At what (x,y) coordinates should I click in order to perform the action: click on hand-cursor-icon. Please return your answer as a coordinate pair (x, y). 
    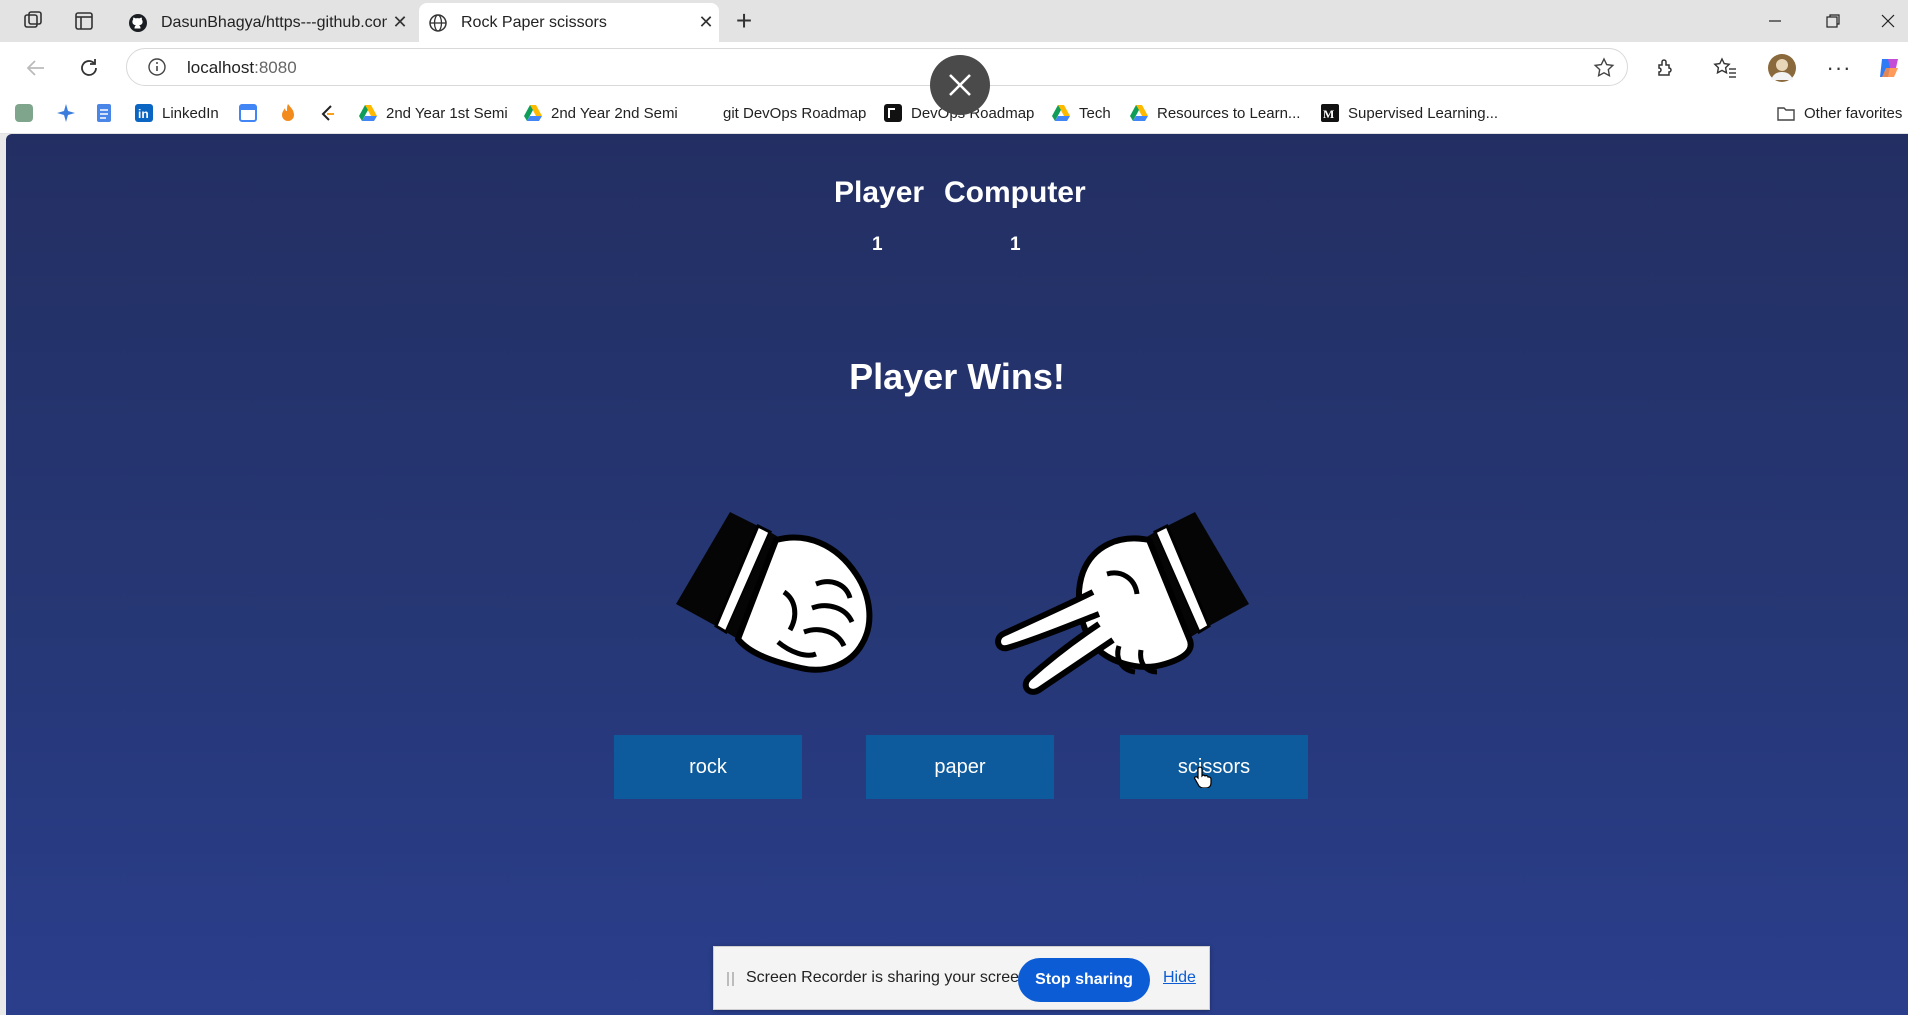
    Looking at the image, I should click on (1203, 779).